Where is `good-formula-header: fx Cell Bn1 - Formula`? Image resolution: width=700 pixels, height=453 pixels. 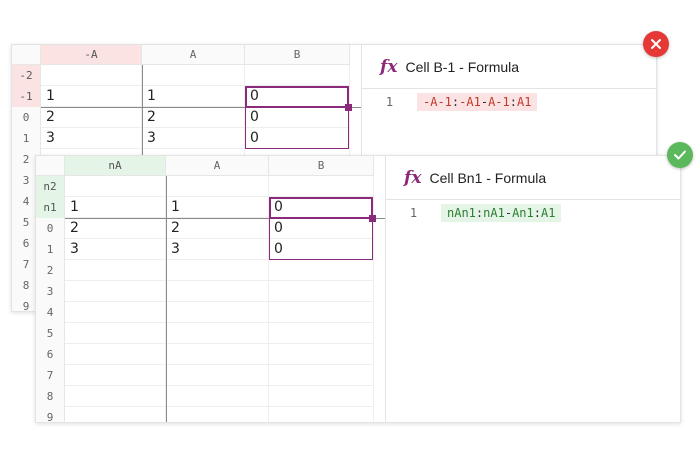 good-formula-header: fx Cell Bn1 - Formula is located at coordinates (533, 178).